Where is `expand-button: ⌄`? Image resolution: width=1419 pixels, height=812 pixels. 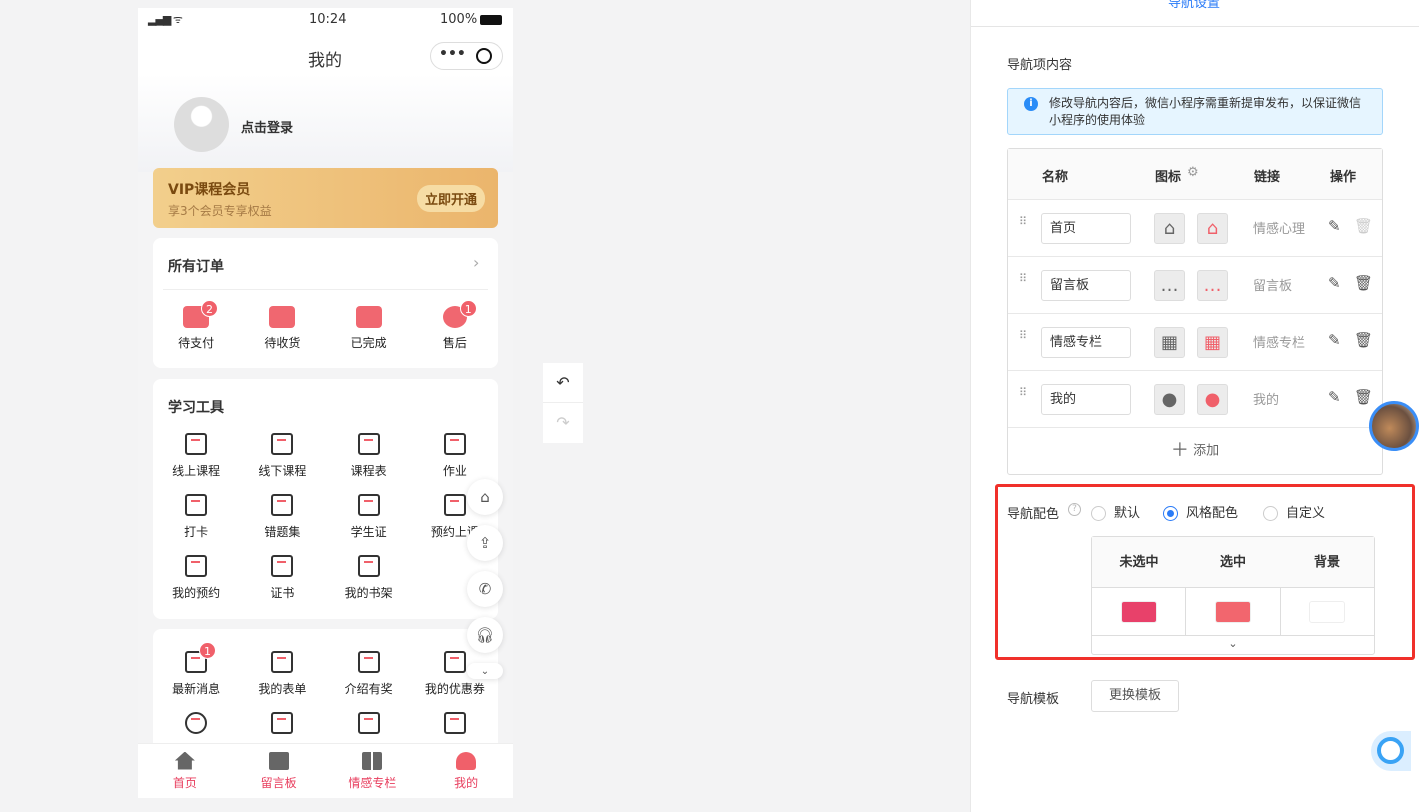 expand-button: ⌄ is located at coordinates (1233, 645).